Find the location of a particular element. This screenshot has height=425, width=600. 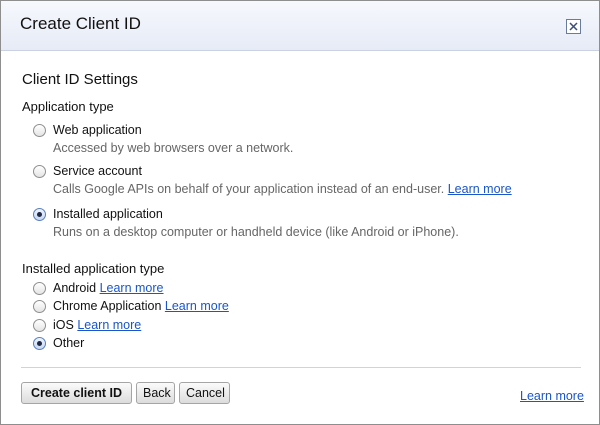

footer-learn-more-link: Learn more is located at coordinates (552, 396).